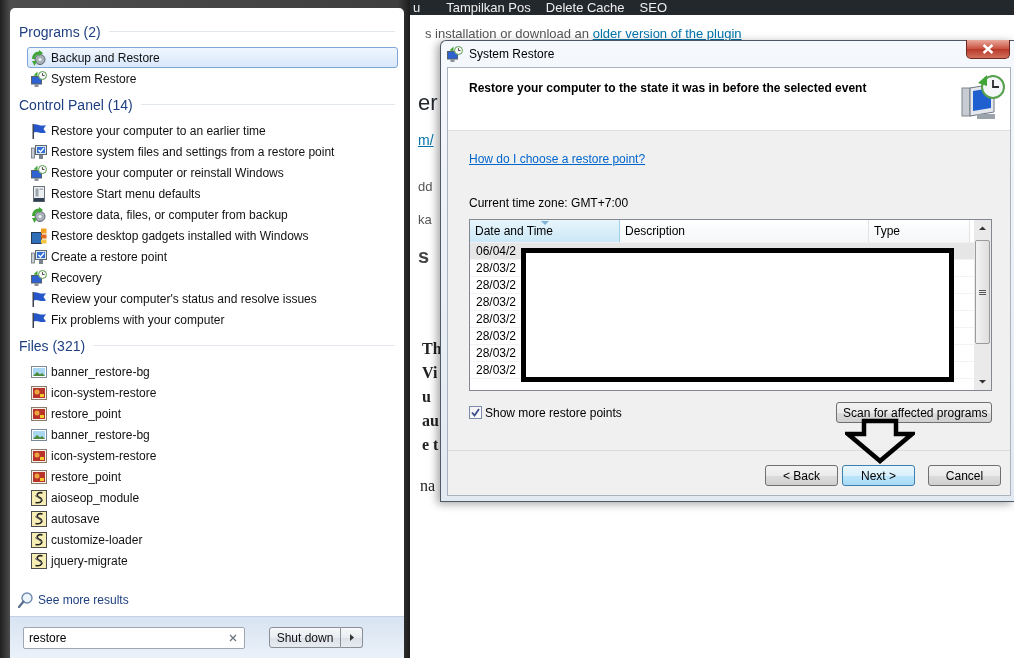 Image resolution: width=1014 pixels, height=658 pixels. Describe the element at coordinates (424, 256) in the screenshot. I see `page-heading: s` at that location.